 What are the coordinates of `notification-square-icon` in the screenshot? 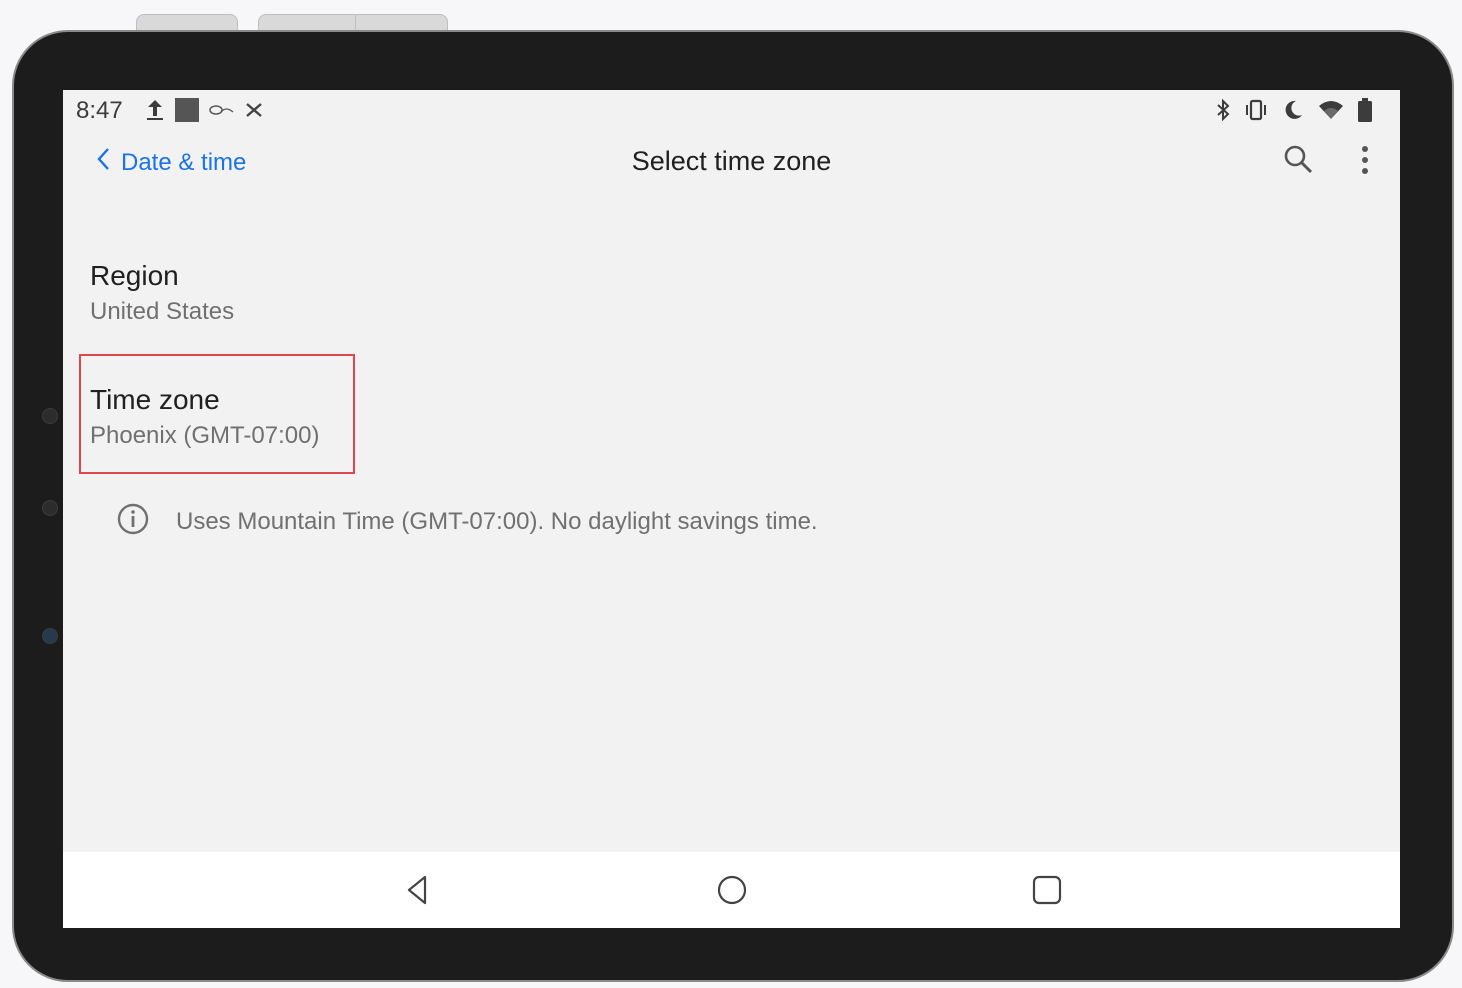 It's located at (187, 112).